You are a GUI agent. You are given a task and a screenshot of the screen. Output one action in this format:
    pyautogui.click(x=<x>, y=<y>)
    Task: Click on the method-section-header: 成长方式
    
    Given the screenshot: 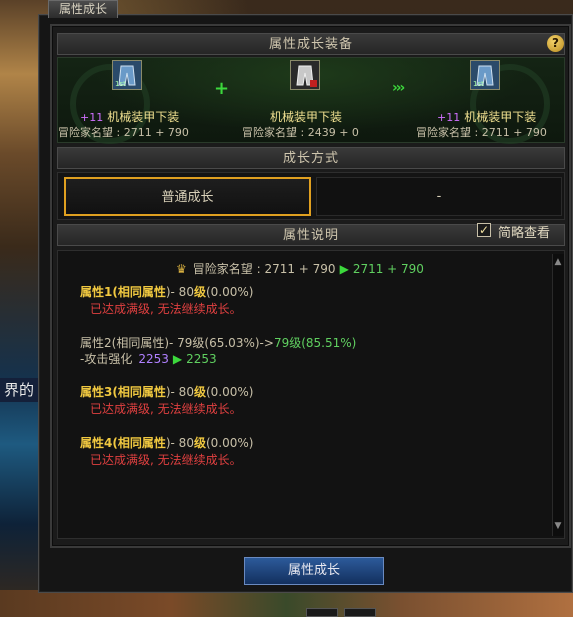 What is the action you would take?
    pyautogui.click(x=311, y=158)
    